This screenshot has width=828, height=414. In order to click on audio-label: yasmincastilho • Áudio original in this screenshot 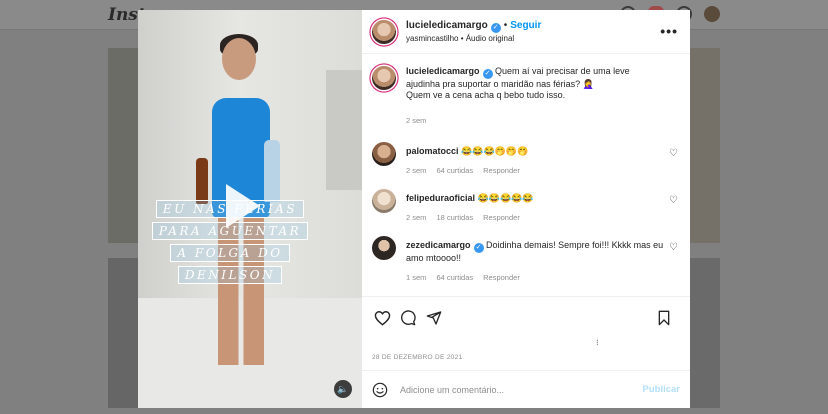, I will do `click(473, 39)`.